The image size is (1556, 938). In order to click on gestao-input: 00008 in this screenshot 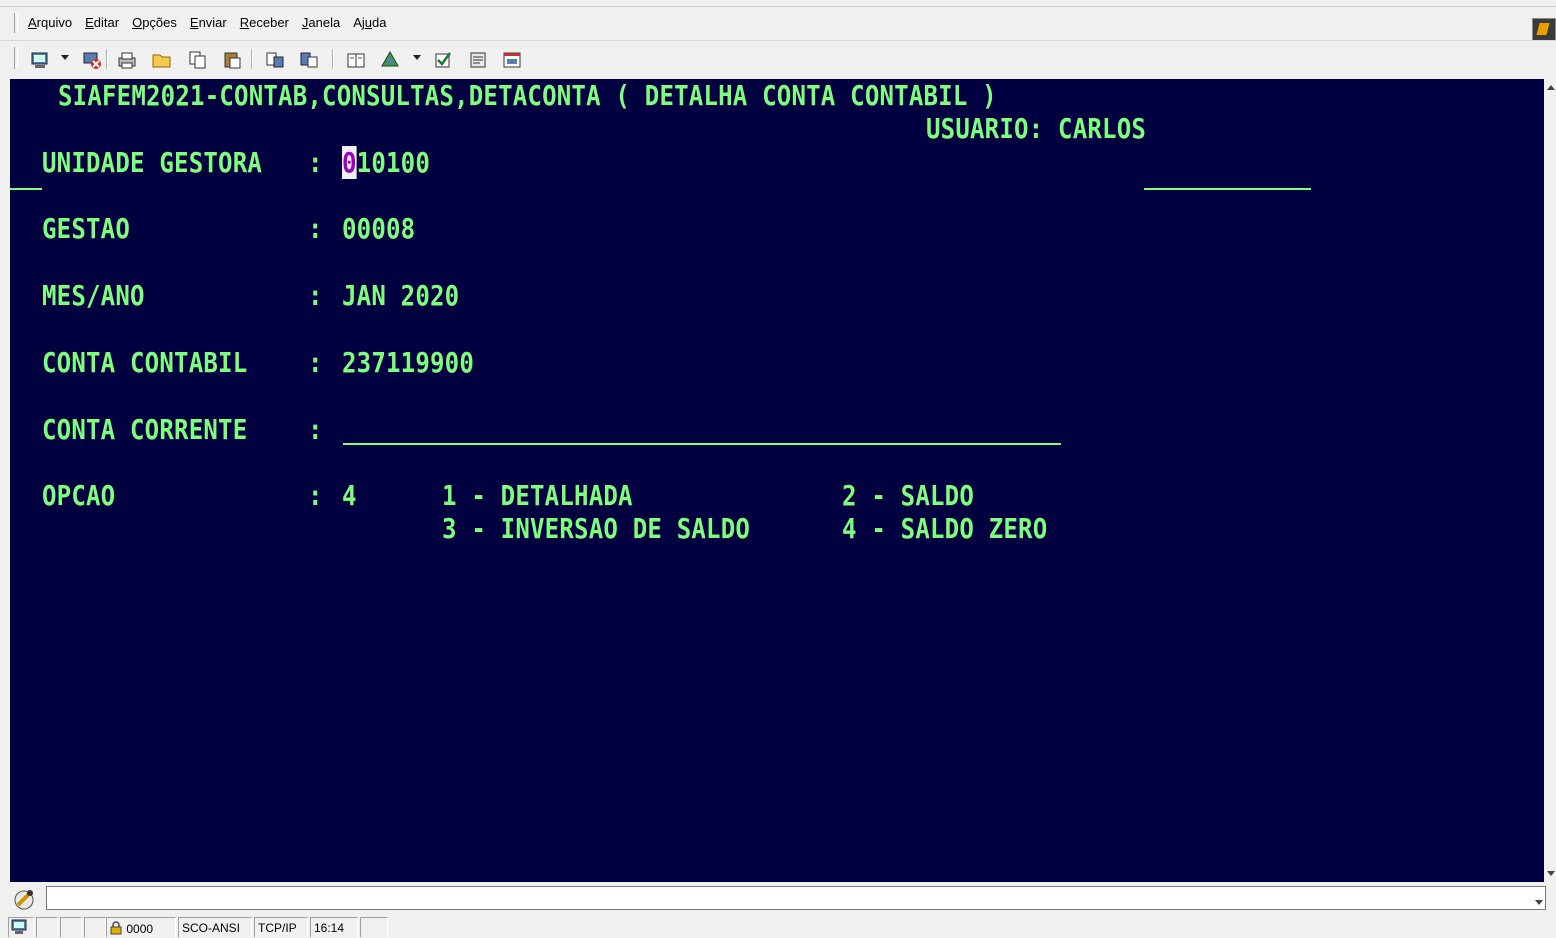, I will do `click(378, 228)`.